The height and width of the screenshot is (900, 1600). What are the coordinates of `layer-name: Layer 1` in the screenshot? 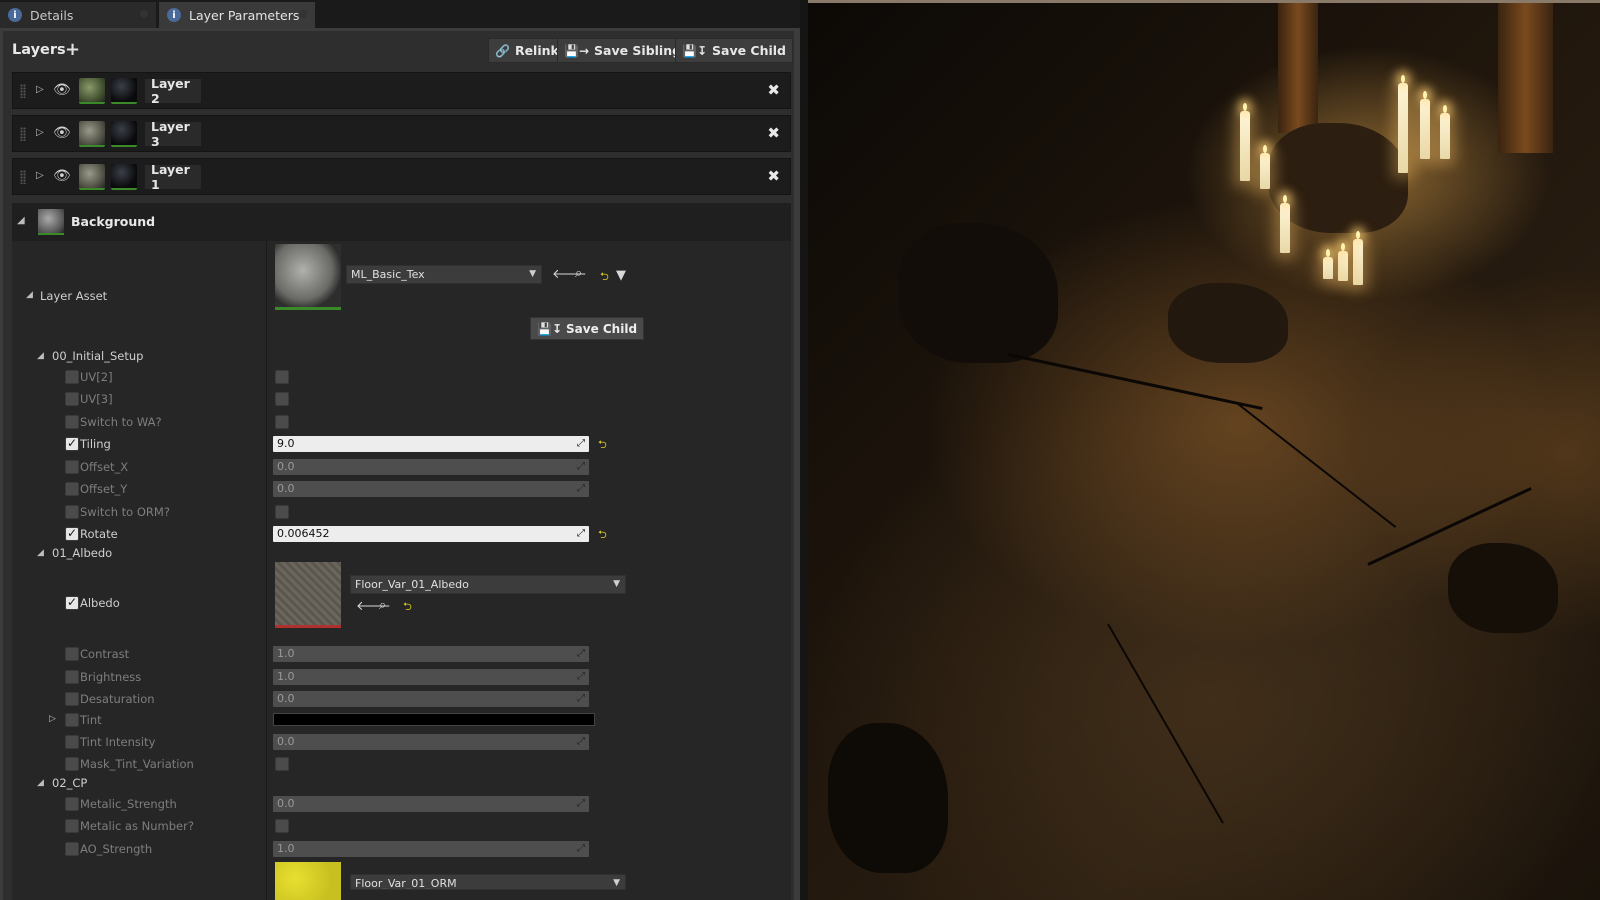 It's located at (173, 177).